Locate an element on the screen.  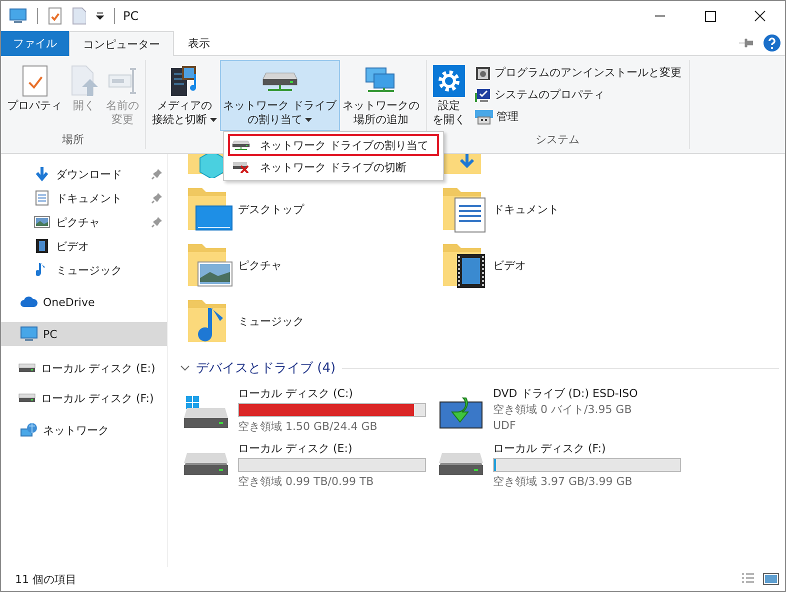
drive-name: ローカル ディスク (C:) is located at coordinates (296, 394).